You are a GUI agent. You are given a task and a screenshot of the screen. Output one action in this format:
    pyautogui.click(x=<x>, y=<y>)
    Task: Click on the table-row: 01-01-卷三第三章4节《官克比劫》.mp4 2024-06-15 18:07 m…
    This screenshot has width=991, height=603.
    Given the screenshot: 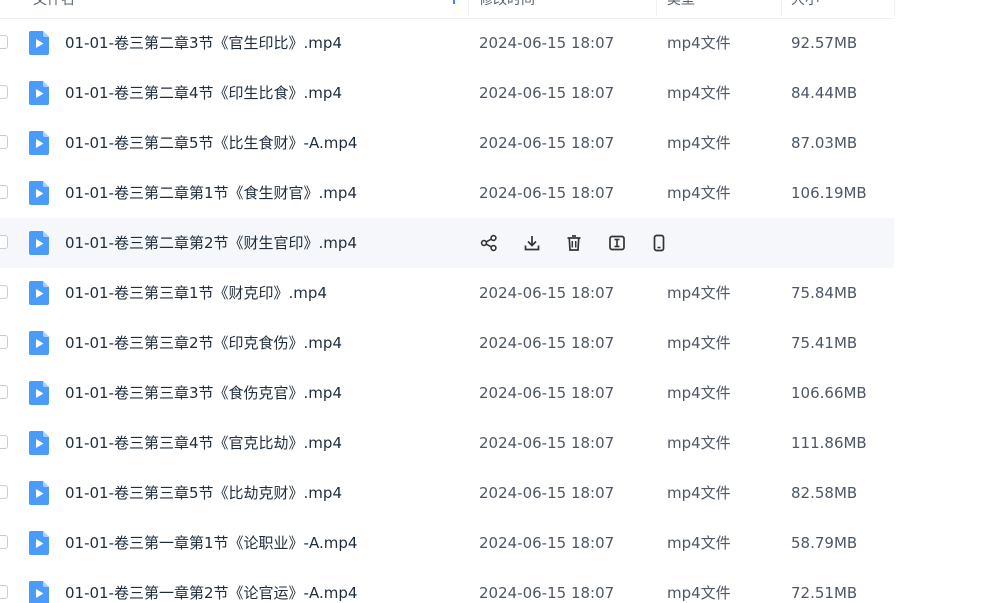 What is the action you would take?
    pyautogui.click(x=447, y=443)
    